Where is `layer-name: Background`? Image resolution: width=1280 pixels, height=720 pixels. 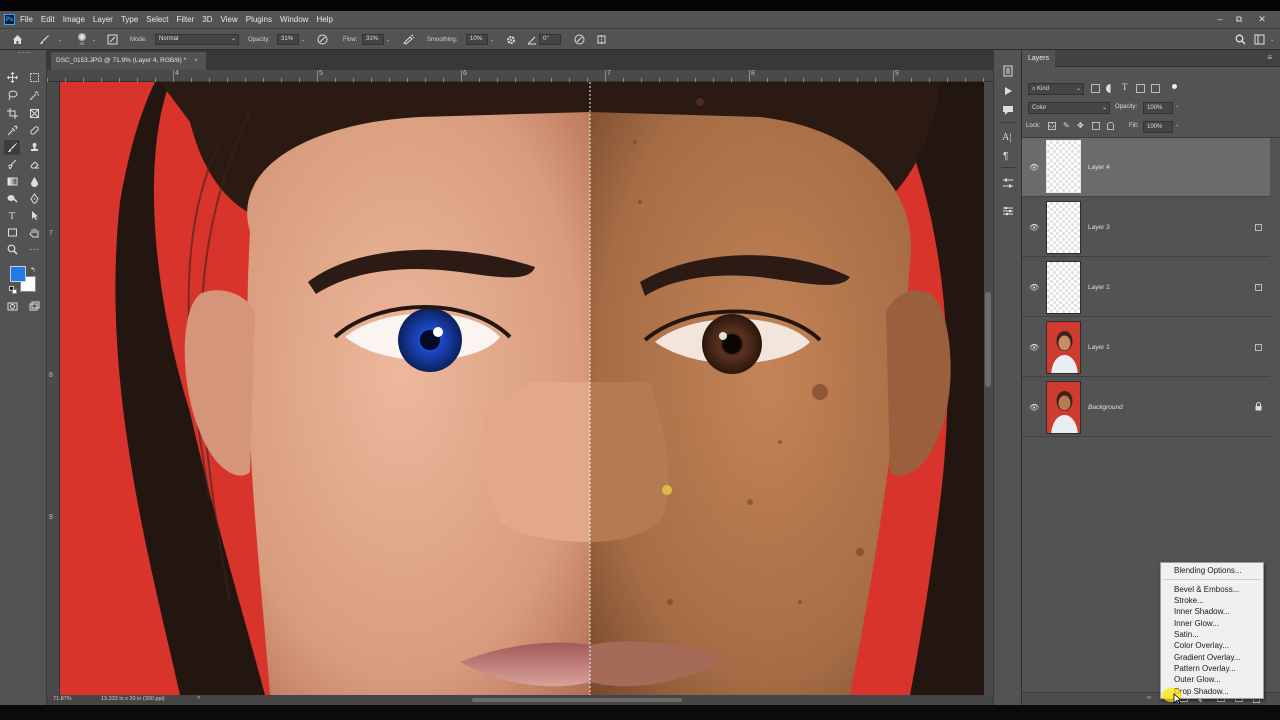
layer-name: Background is located at coordinates (1105, 407).